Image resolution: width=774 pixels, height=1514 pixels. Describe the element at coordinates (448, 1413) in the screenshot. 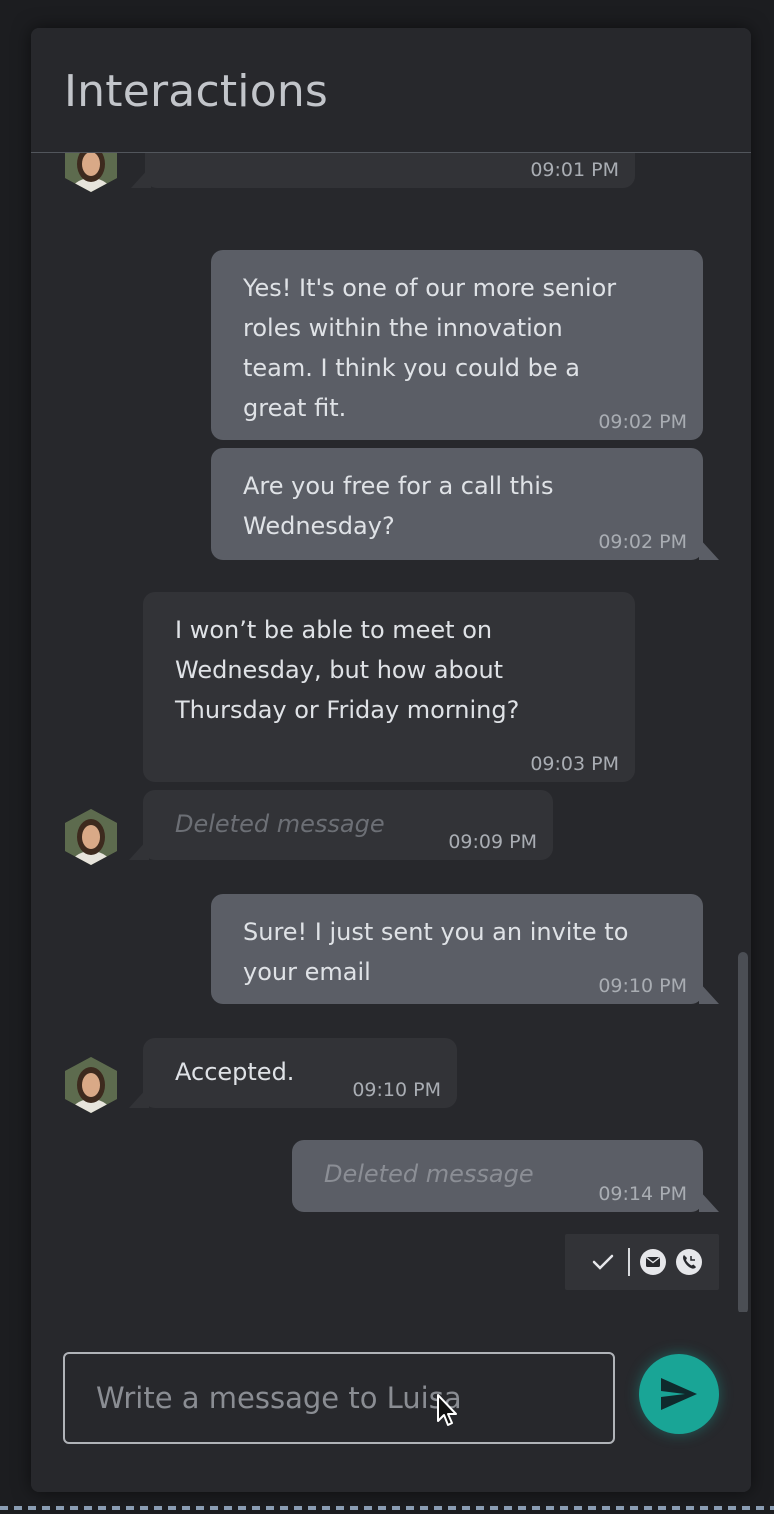

I see `mouse-pointer-icon` at that location.